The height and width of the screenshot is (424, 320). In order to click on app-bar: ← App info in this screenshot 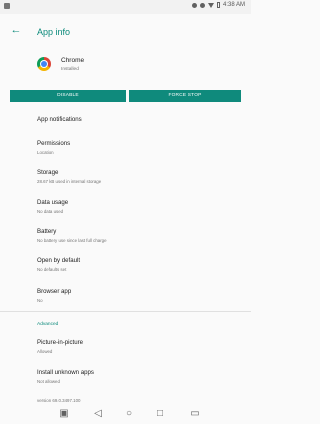, I will do `click(125, 32)`.